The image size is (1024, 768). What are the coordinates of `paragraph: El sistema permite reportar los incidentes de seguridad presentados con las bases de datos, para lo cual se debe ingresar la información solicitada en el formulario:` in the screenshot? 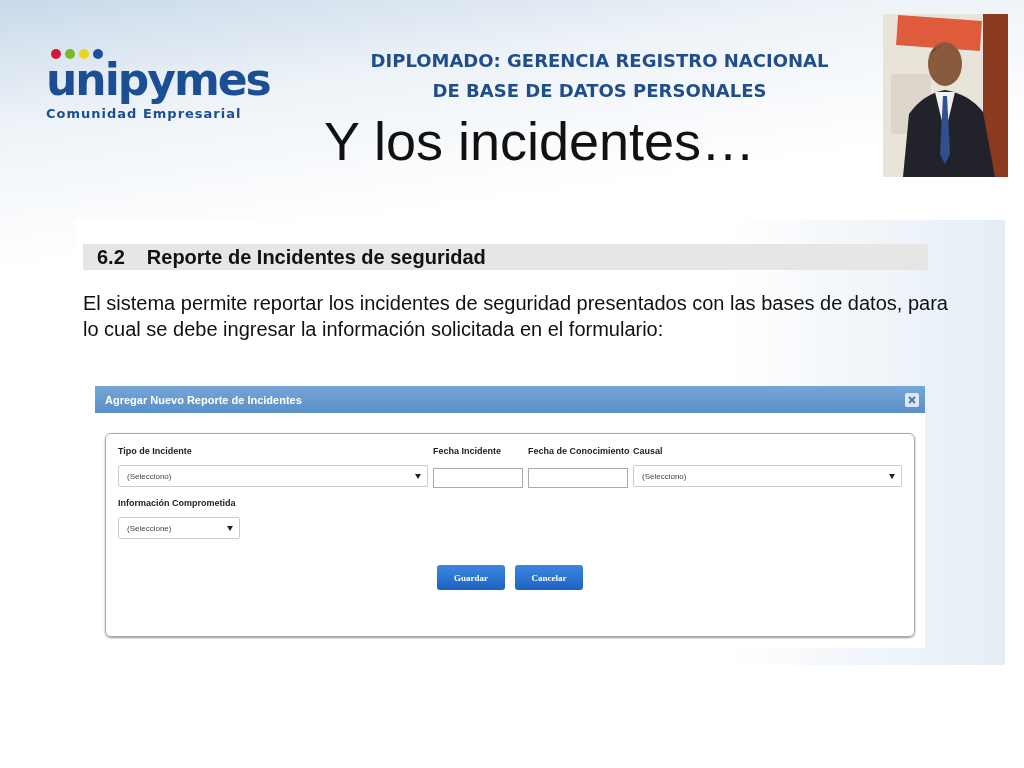 It's located at (516, 316).